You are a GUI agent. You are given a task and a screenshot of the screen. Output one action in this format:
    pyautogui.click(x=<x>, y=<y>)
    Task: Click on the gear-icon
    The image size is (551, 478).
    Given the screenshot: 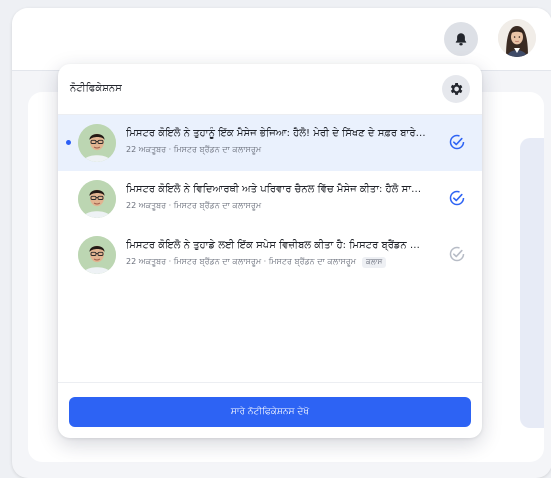 What is the action you would take?
    pyautogui.click(x=456, y=89)
    